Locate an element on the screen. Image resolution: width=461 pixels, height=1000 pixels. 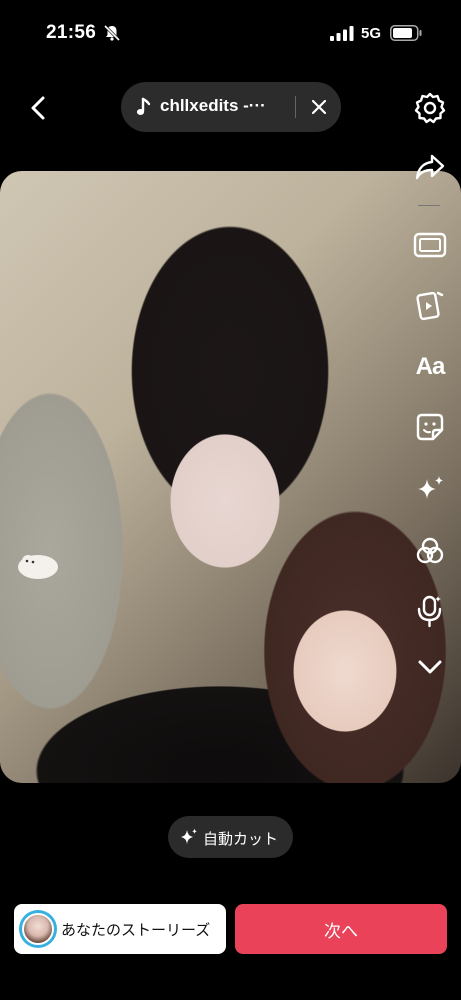
music-divider is located at coordinates (295, 107).